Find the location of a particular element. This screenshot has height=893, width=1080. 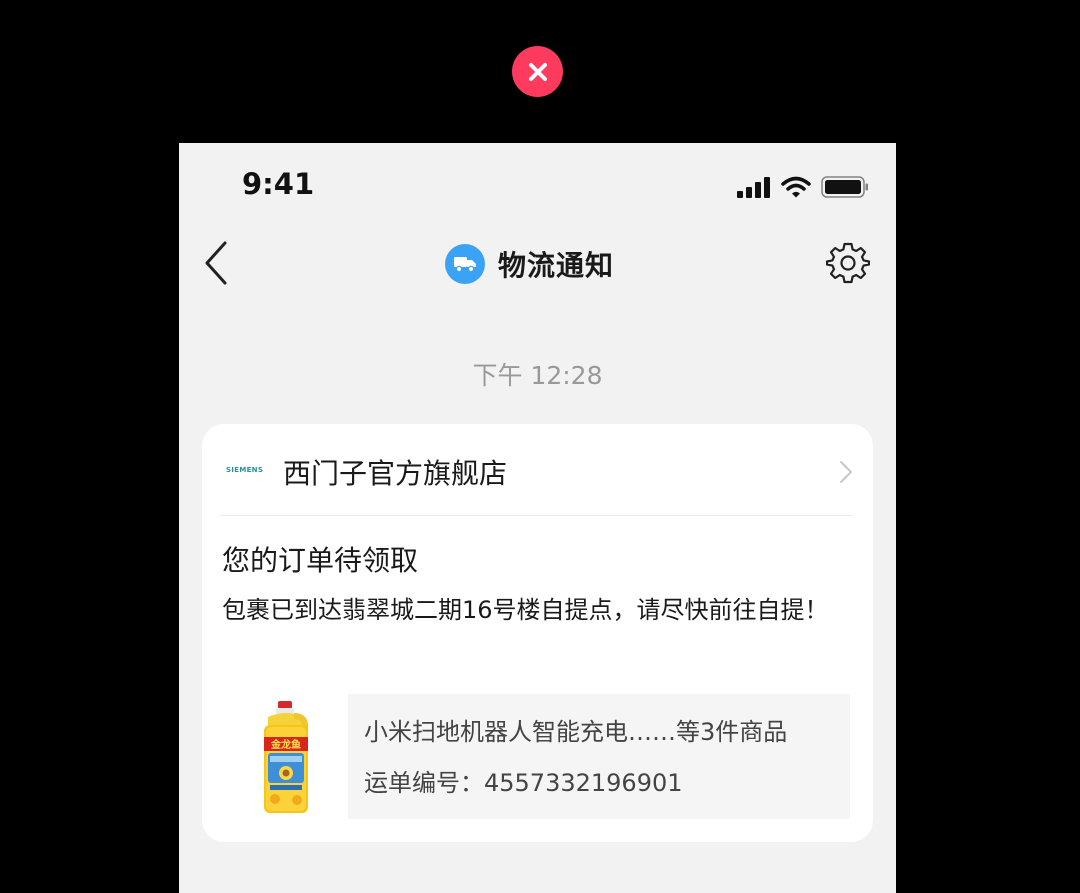

chevron-left-icon is located at coordinates (216, 263).